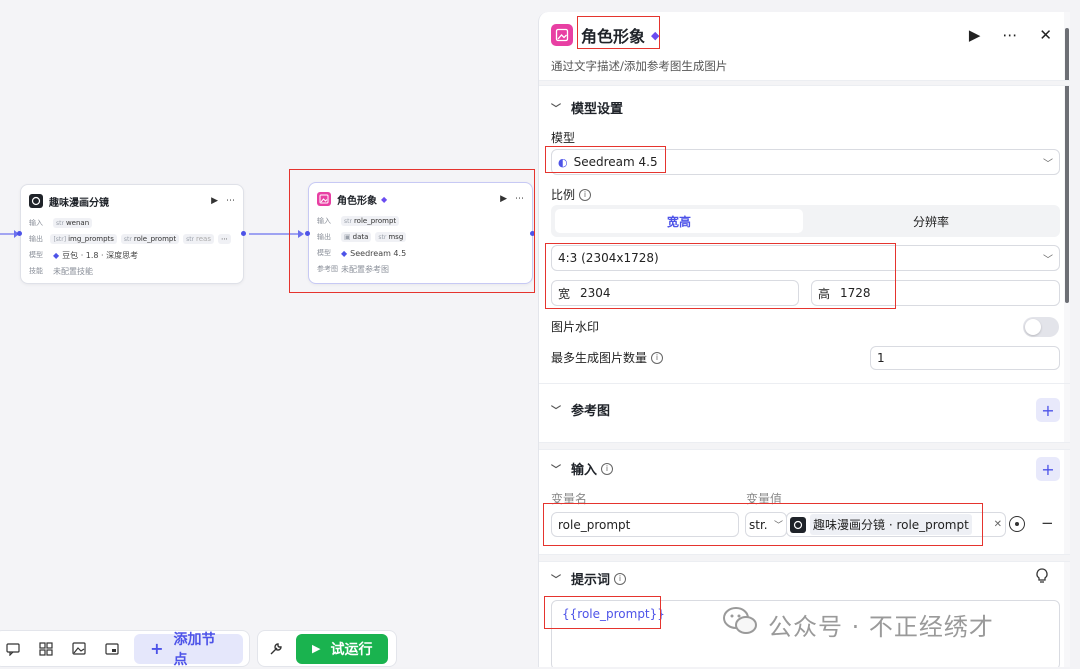  What do you see at coordinates (342, 648) in the screenshot?
I see `test-run-button: ▶ 试运行` at bounding box center [342, 648].